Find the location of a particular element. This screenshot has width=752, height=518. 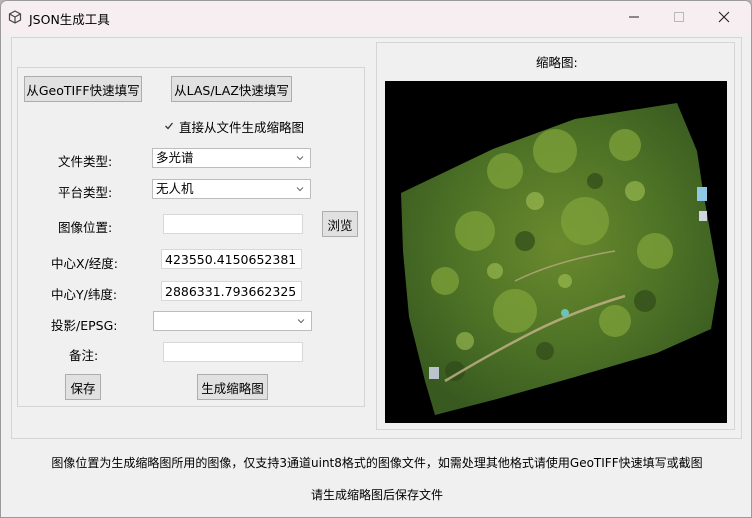

generate-thumbnail-button: 生成缩略图 is located at coordinates (232, 387).